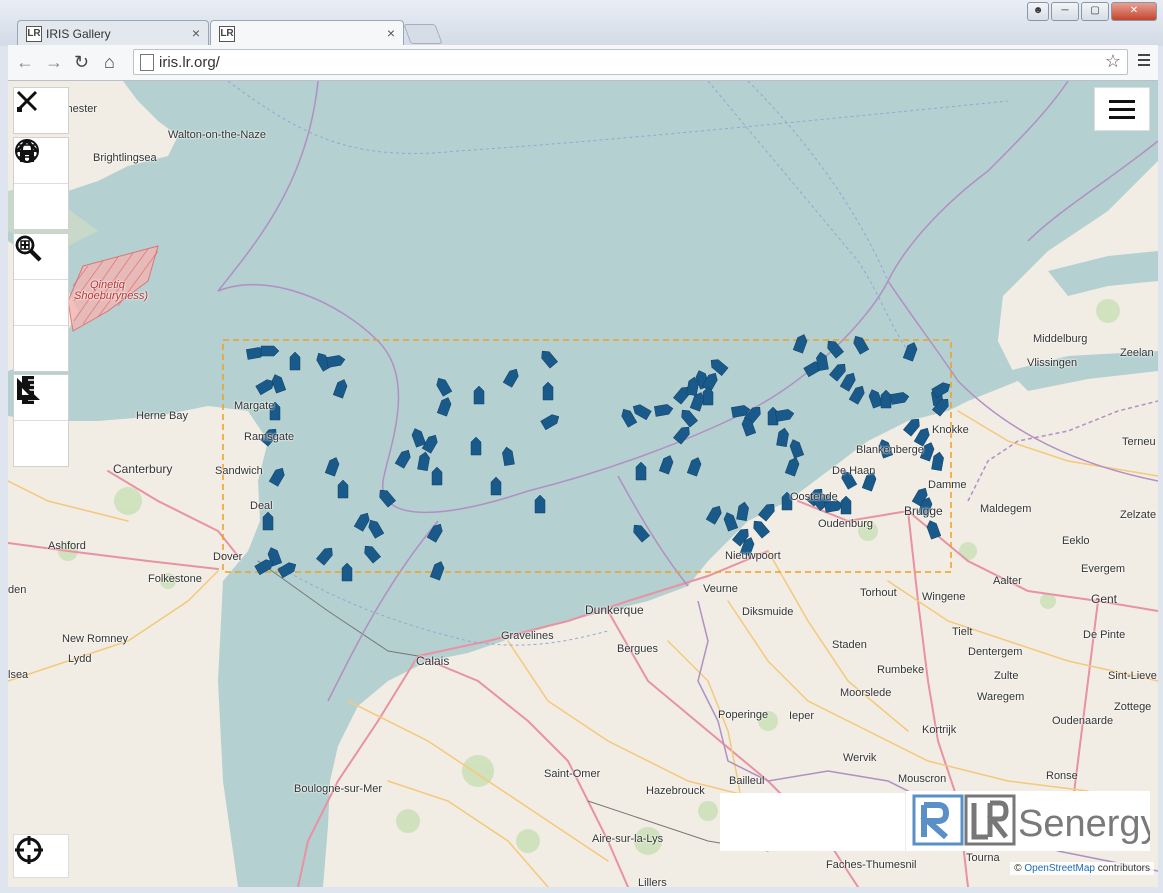 This screenshot has height=893, width=1163. I want to click on place-label: Herne Bay, so click(162, 416).